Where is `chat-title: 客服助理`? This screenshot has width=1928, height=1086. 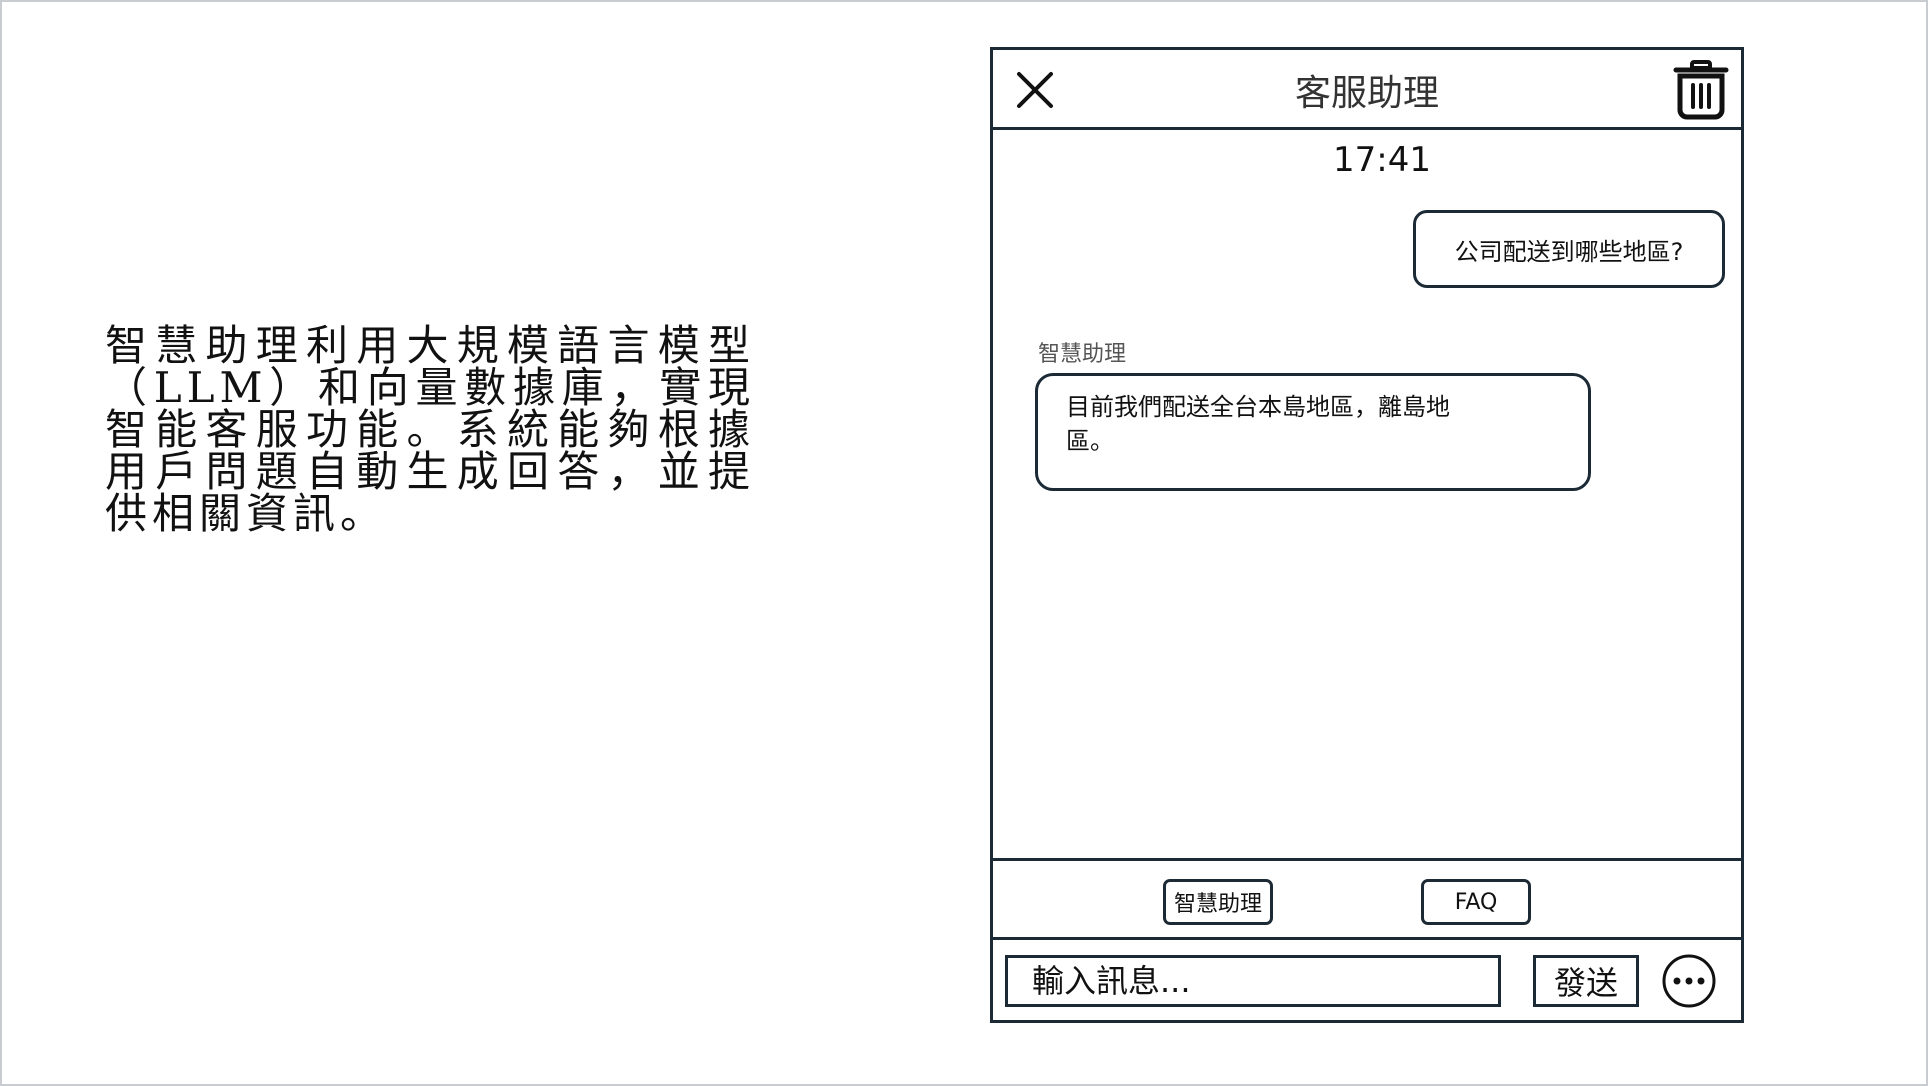 chat-title: 客服助理 is located at coordinates (1366, 93).